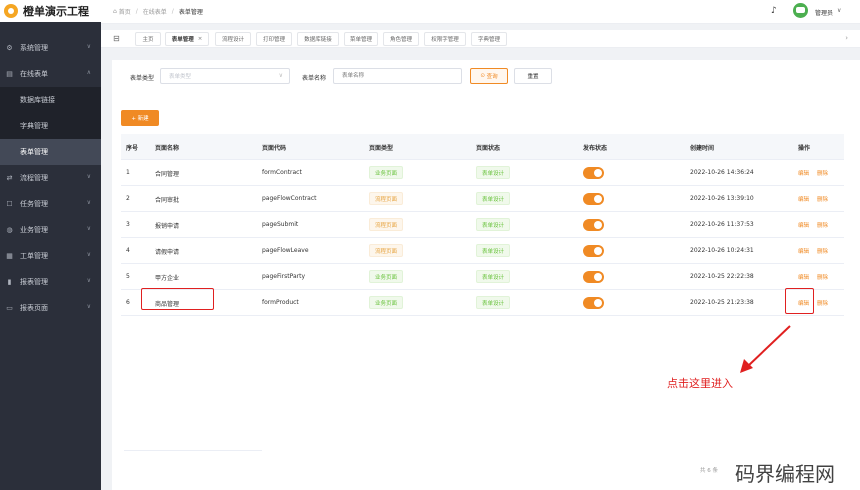 This screenshot has height=490, width=860. I want to click on close-icon: ×, so click(200, 39).